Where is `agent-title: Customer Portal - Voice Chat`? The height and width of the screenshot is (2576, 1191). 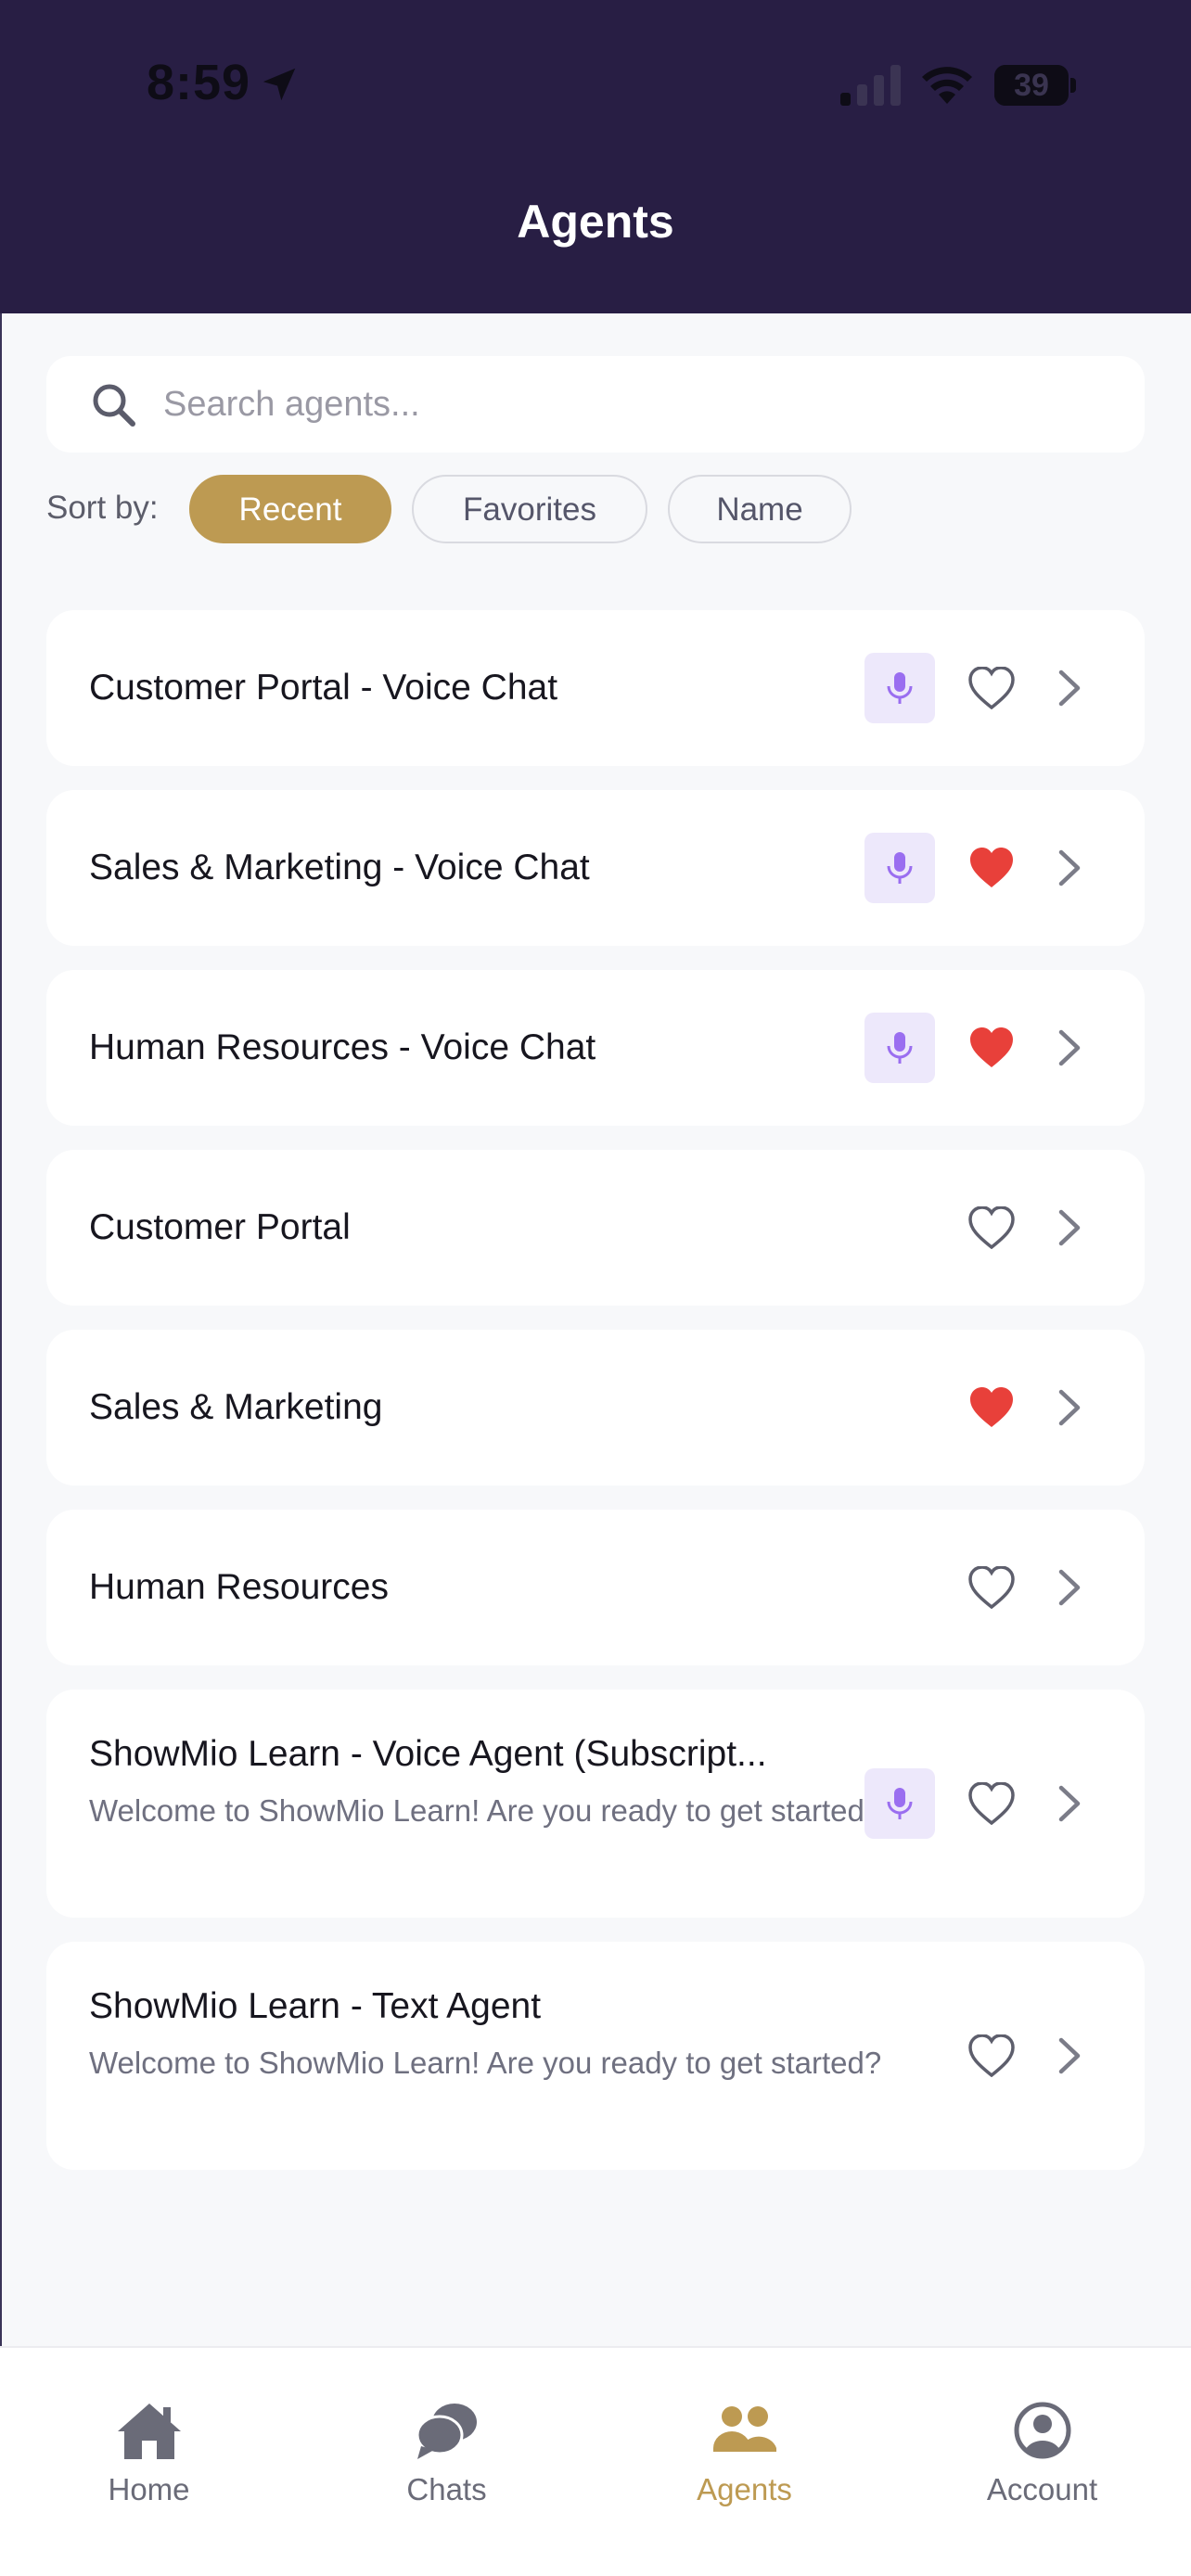 agent-title: Customer Portal - Voice Chat is located at coordinates (323, 688).